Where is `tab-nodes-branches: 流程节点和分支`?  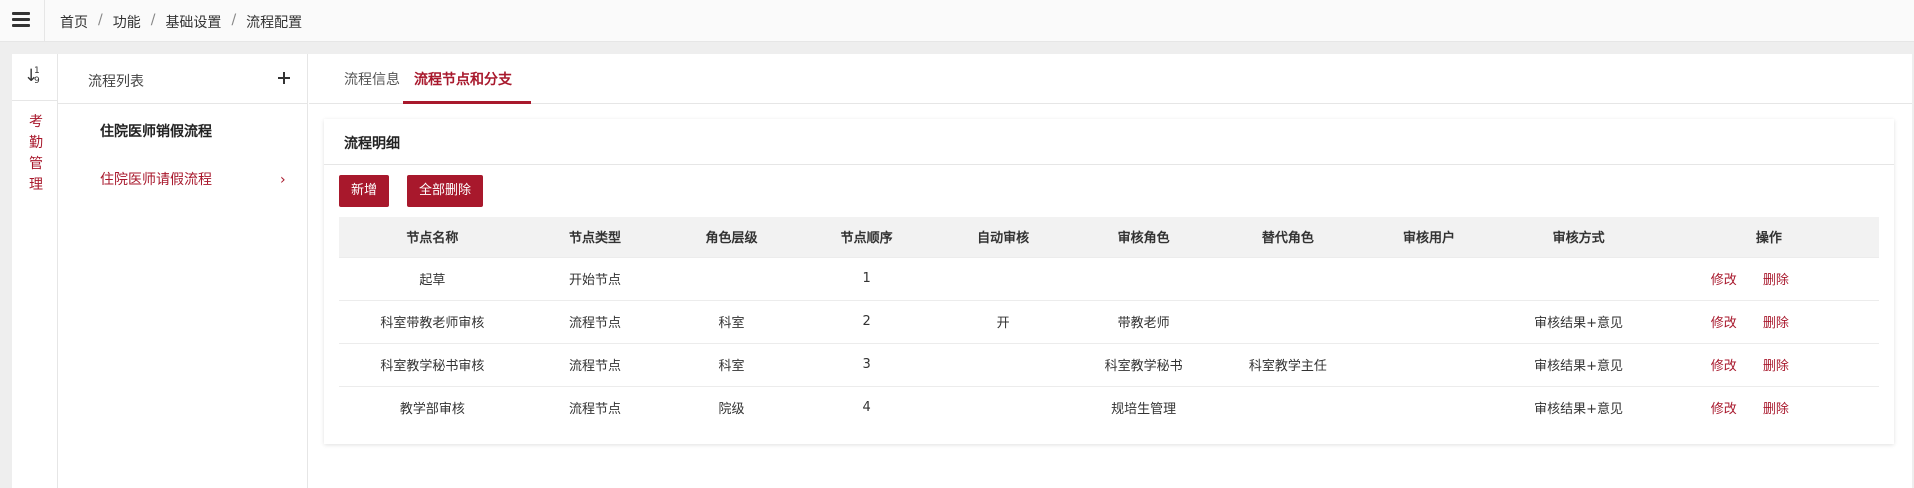
tab-nodes-branches: 流程节点和分支 is located at coordinates (463, 79).